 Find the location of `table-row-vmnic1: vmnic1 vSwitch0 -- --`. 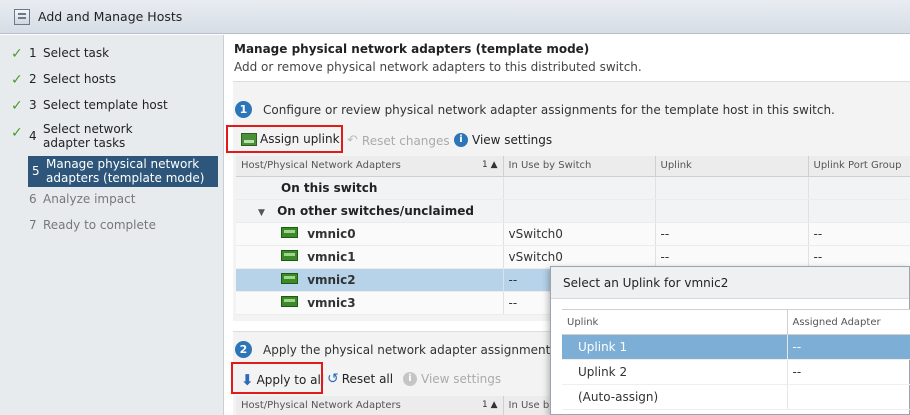

table-row-vmnic1: vmnic1 vSwitch0 -- -- is located at coordinates (573, 257).